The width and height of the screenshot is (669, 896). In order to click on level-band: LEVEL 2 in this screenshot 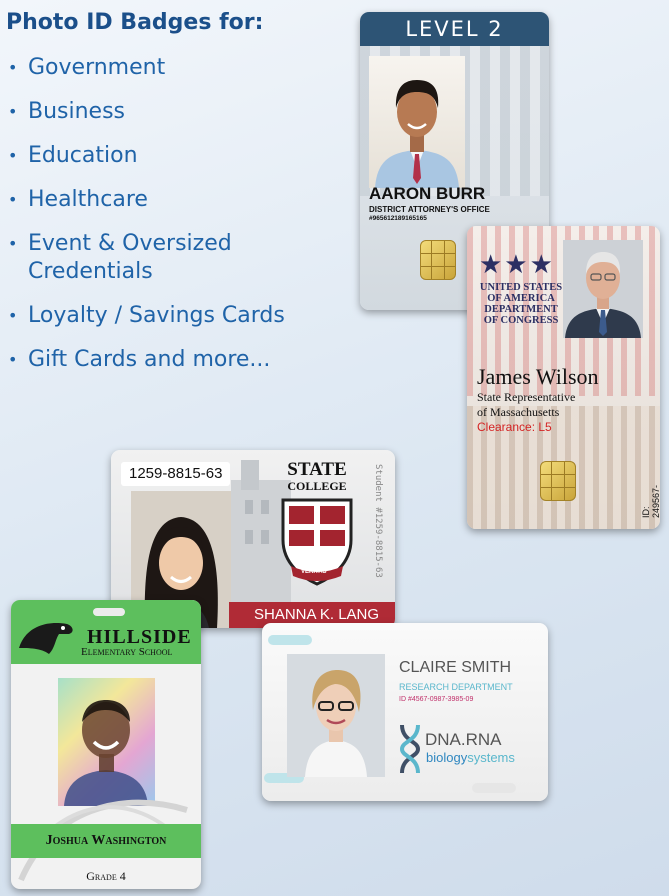, I will do `click(454, 29)`.